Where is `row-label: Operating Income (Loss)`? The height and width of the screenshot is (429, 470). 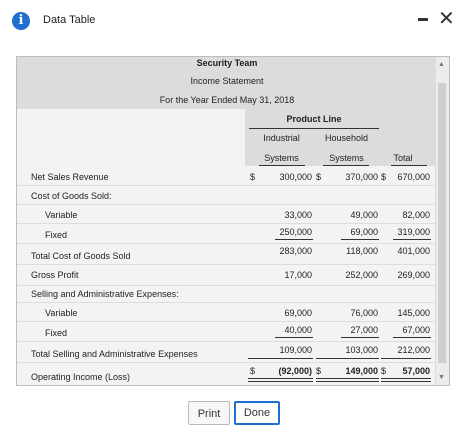 row-label: Operating Income (Loss) is located at coordinates (81, 377).